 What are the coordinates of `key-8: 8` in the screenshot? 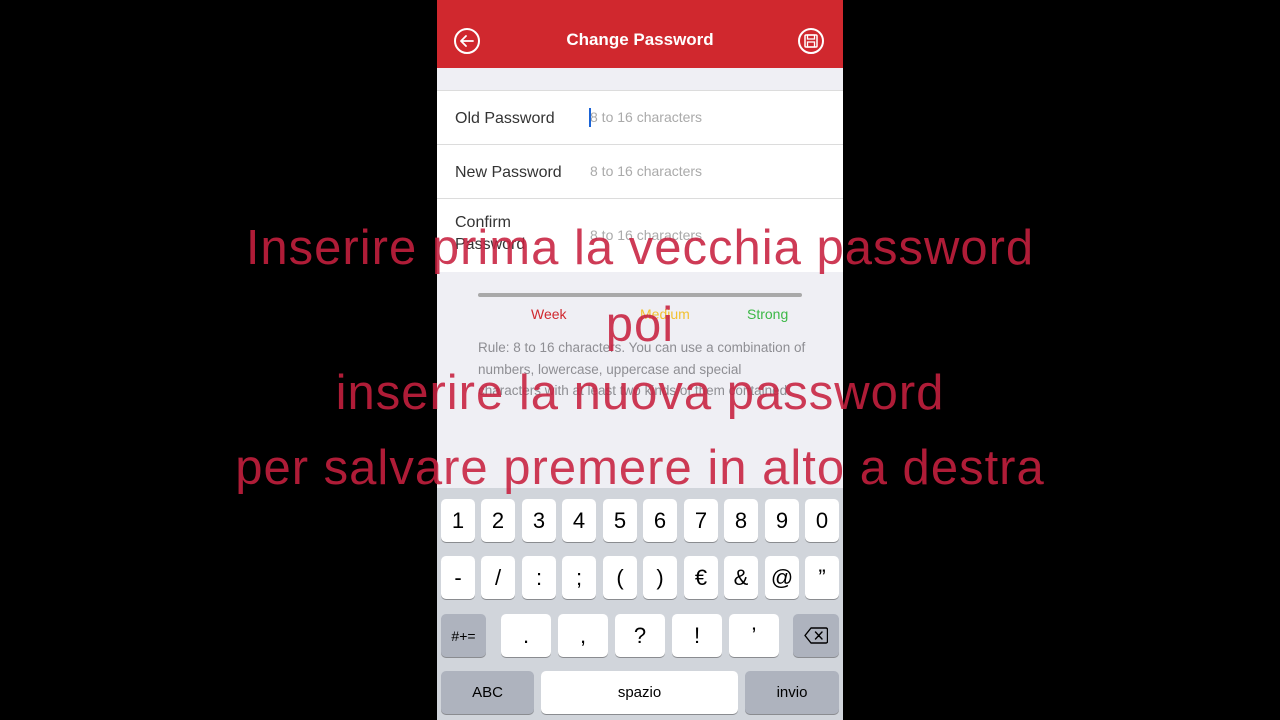 It's located at (741, 520).